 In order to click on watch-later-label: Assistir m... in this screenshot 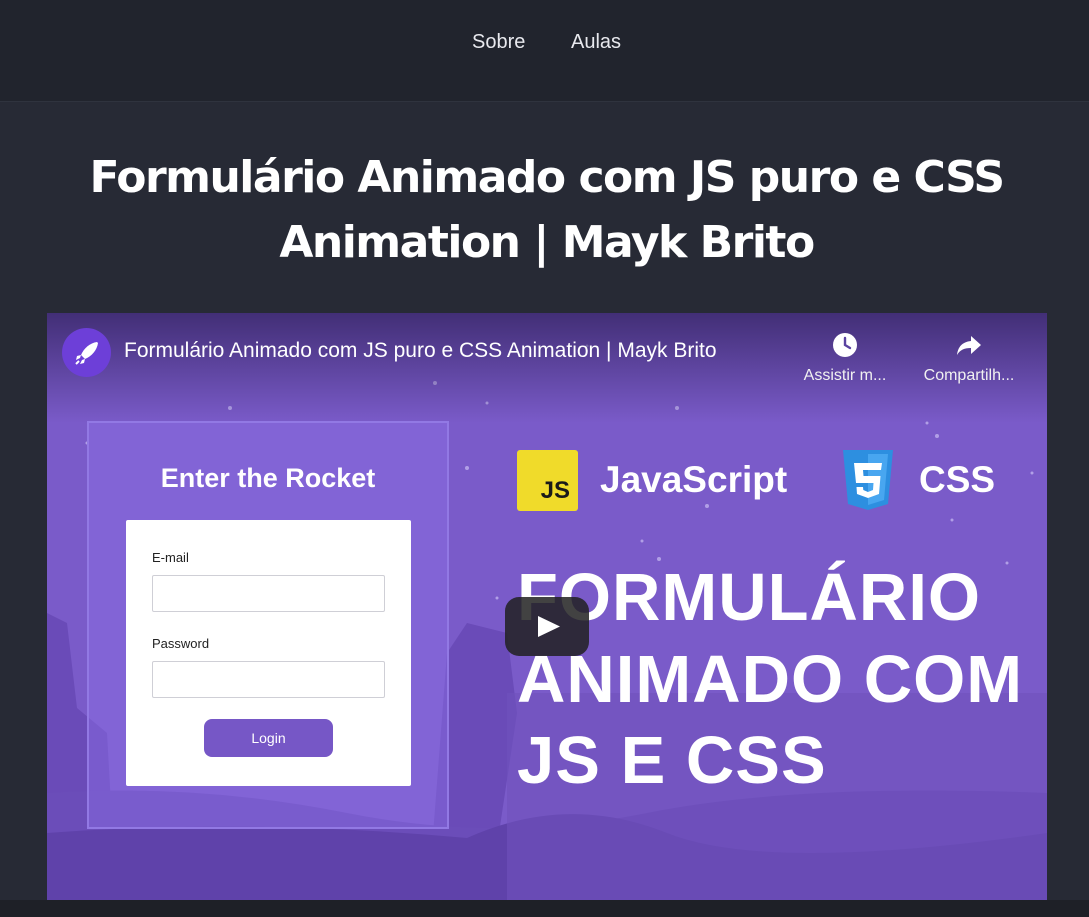, I will do `click(845, 375)`.